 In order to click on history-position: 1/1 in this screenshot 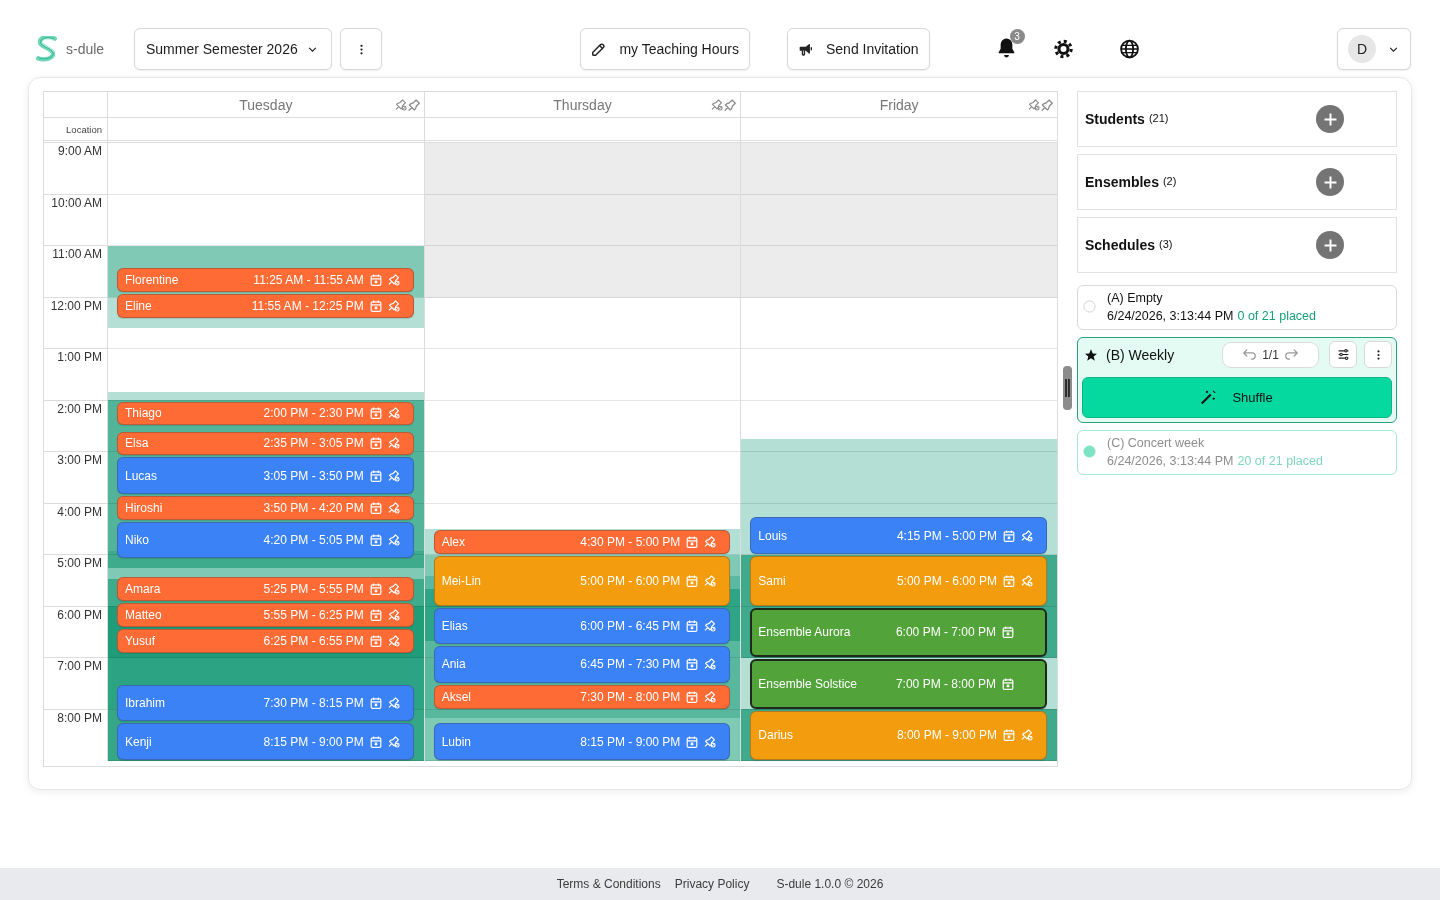, I will do `click(1270, 354)`.